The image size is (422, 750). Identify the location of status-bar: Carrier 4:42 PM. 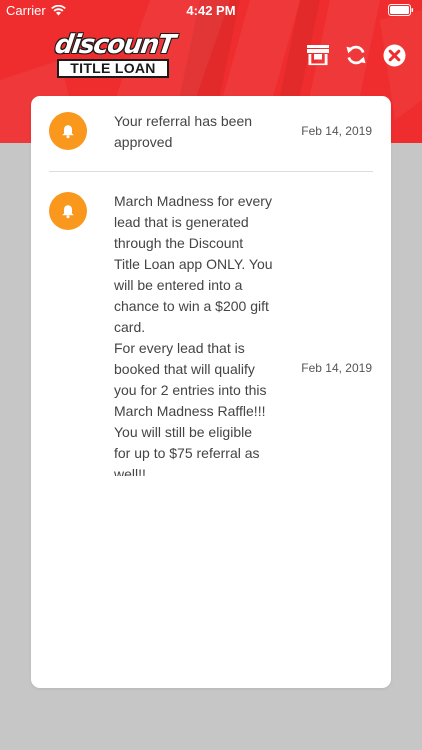
(211, 11).